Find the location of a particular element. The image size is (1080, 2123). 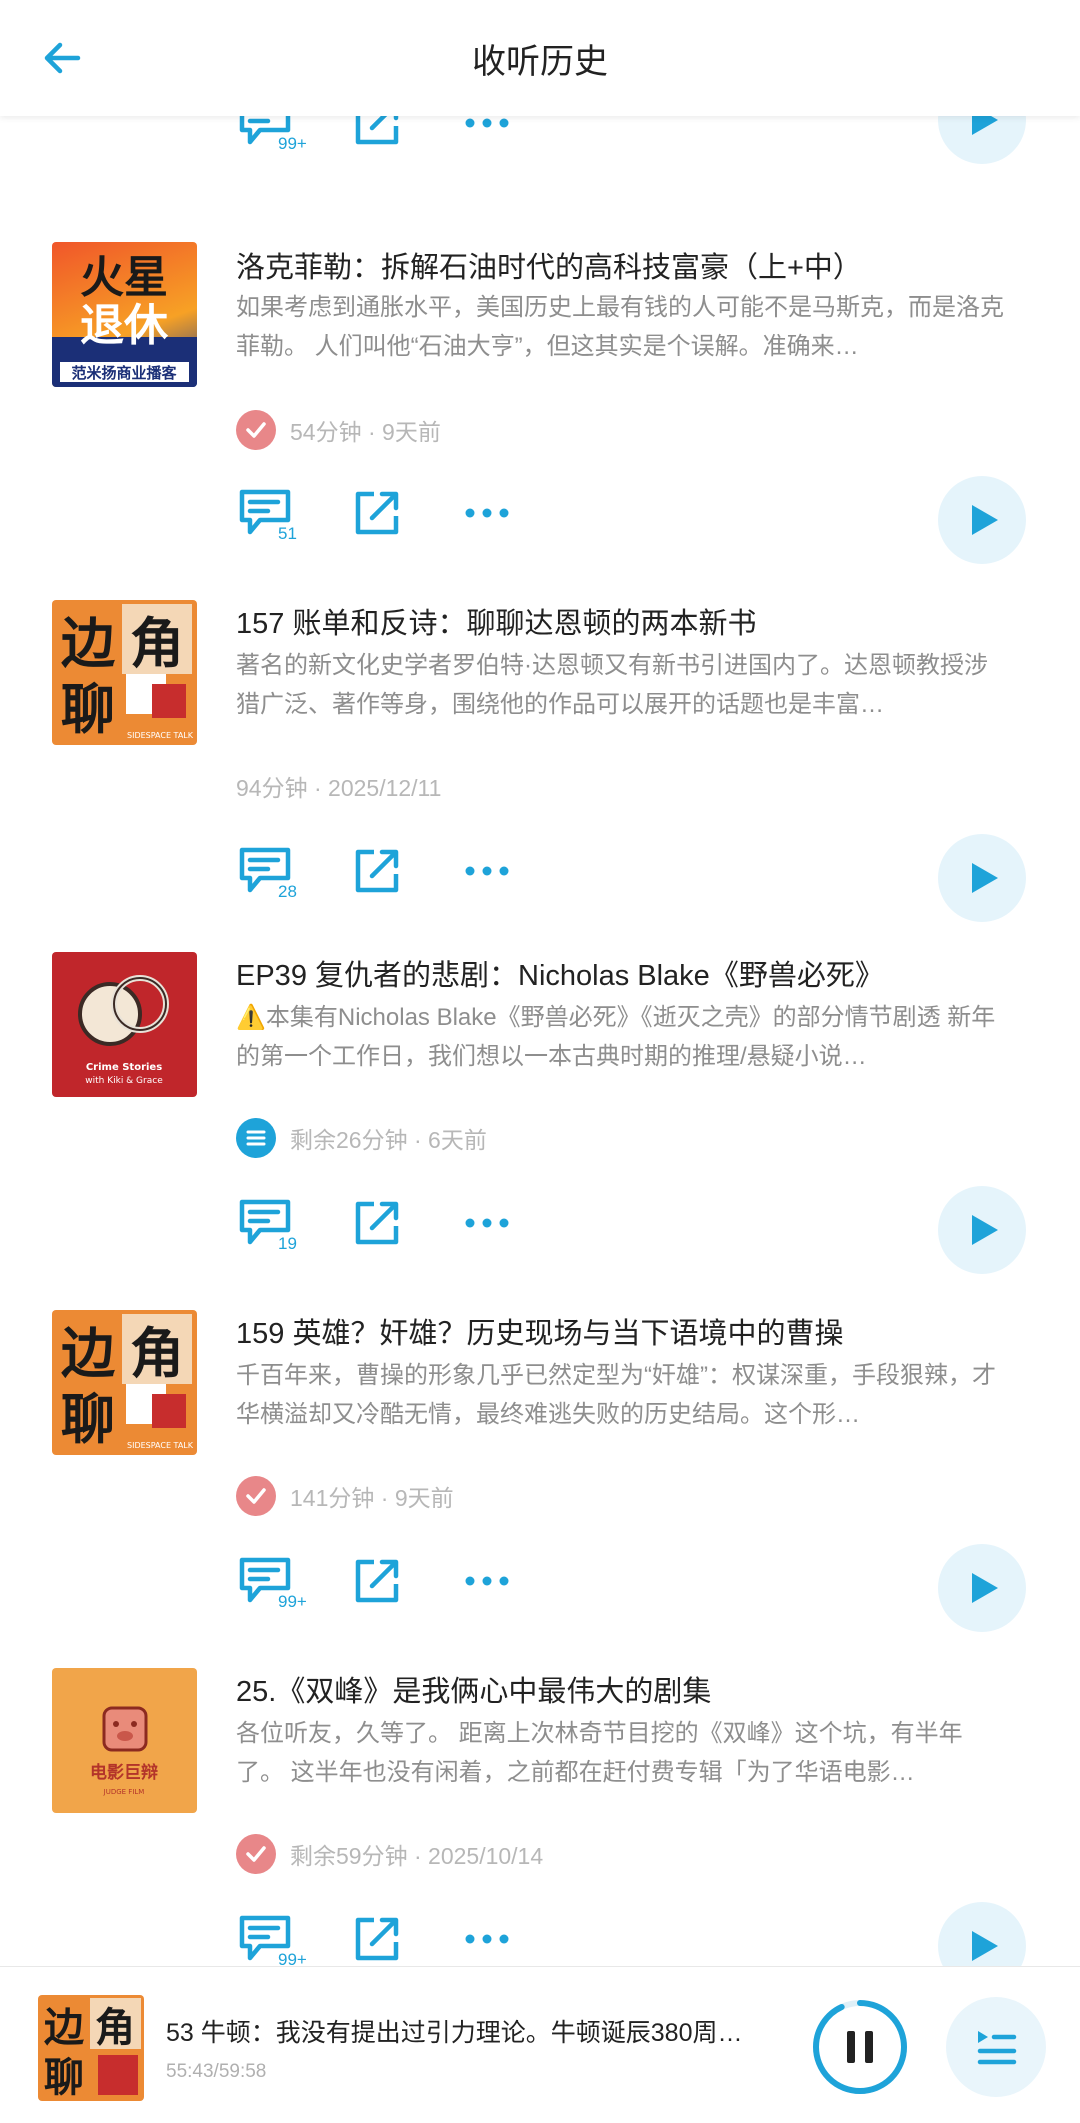

back-arrow-icon is located at coordinates (62, 58).